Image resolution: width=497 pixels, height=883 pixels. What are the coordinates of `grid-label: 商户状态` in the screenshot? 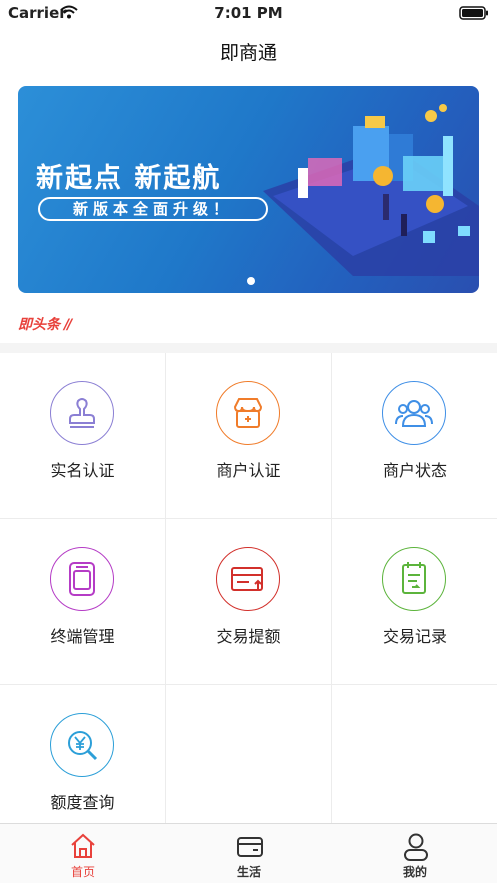 It's located at (414, 470).